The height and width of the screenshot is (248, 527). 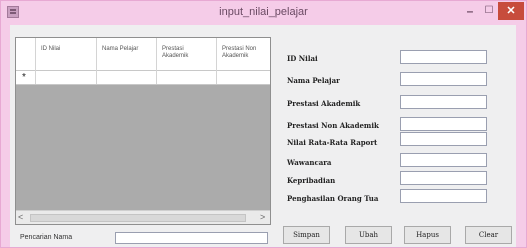 I want to click on label-id-nilai: ID Nilai, so click(x=302, y=58).